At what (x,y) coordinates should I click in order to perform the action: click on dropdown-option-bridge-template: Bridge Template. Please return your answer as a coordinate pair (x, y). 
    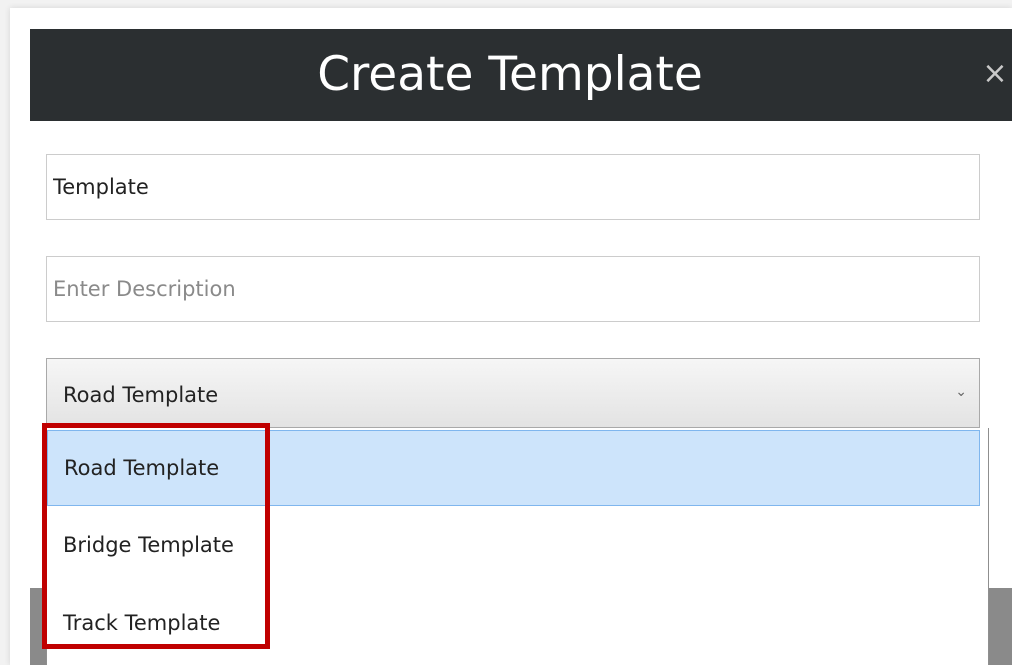
    Looking at the image, I should click on (513, 545).